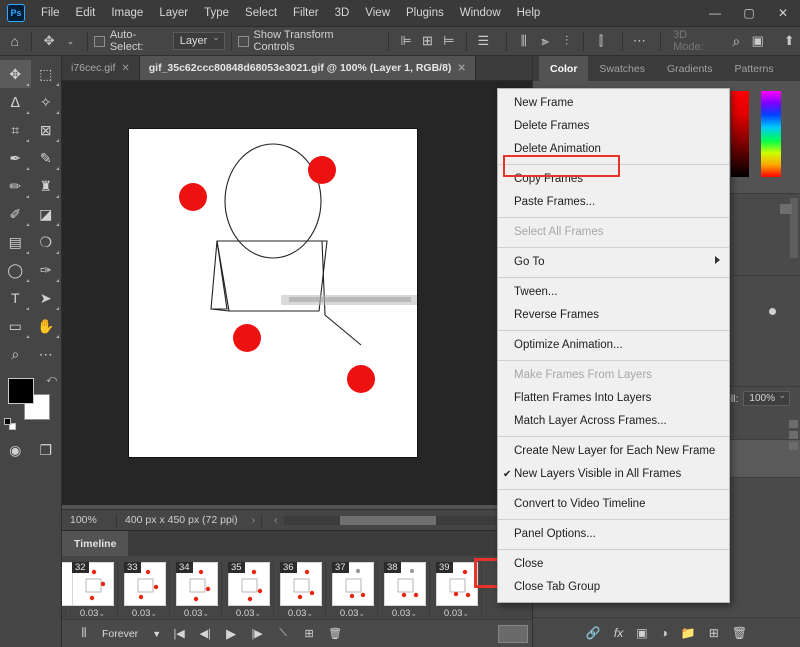 Image resolution: width=800 pixels, height=647 pixels. Describe the element at coordinates (89, 520) in the screenshot. I see `zoom-level: 100%` at that location.